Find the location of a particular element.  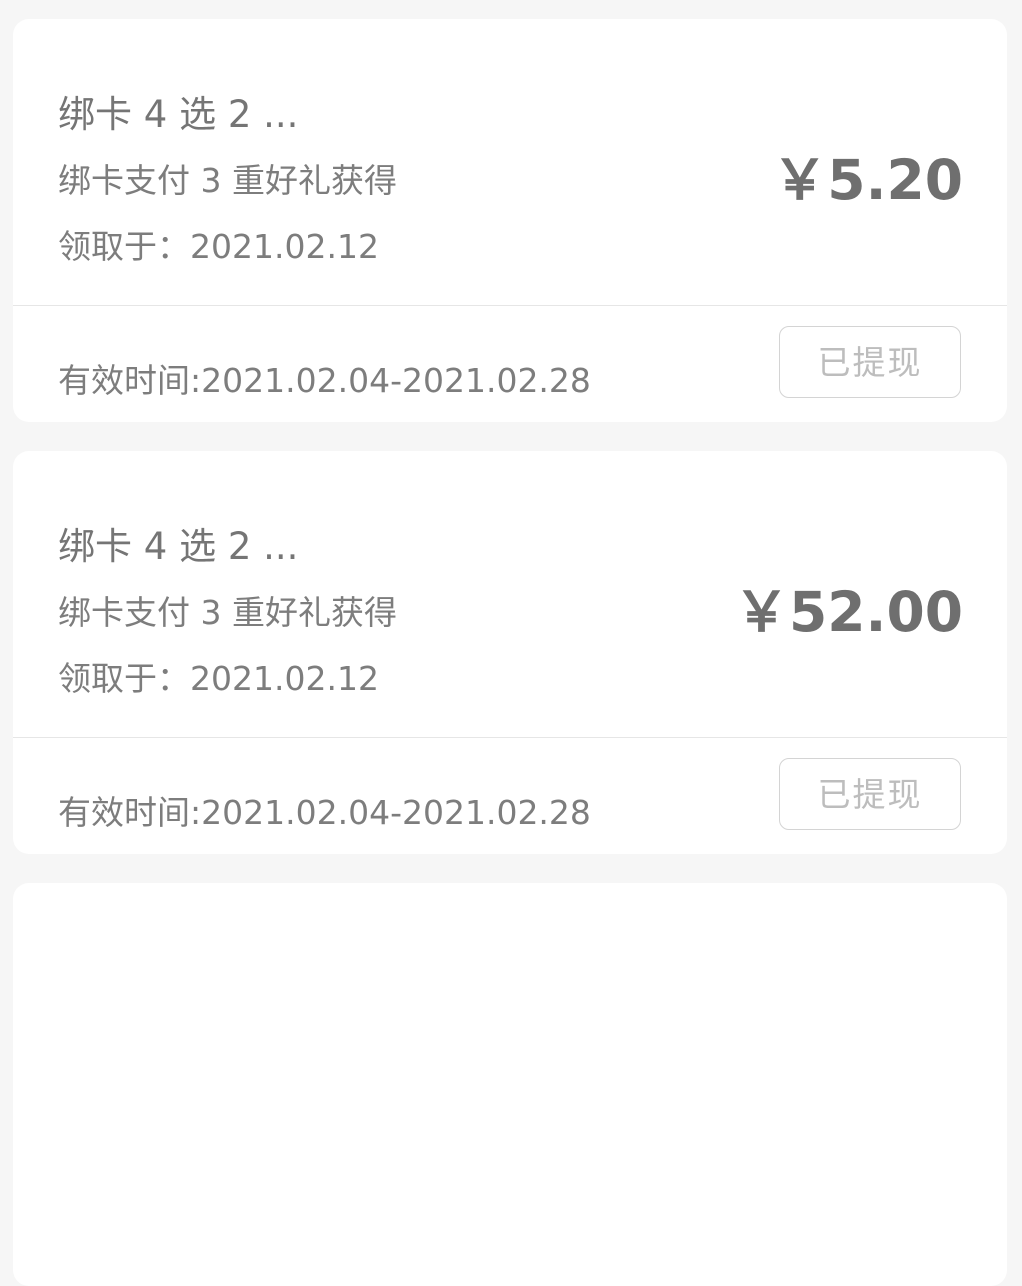

coupon-amount: ￥52.00 is located at coordinates (848, 612).